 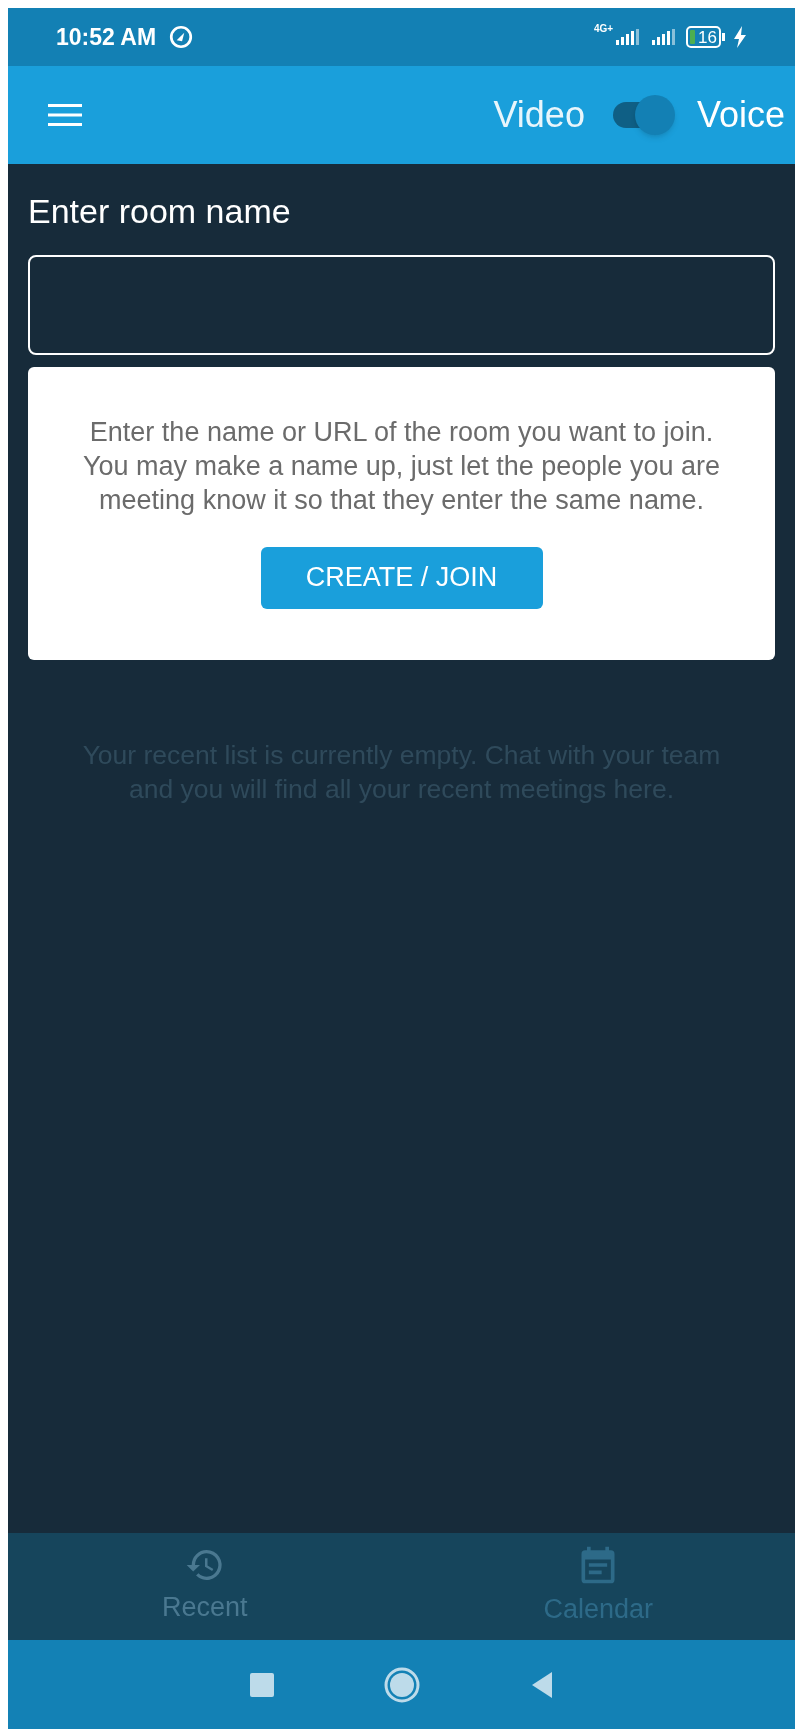 I want to click on video-label: Video, so click(x=539, y=115).